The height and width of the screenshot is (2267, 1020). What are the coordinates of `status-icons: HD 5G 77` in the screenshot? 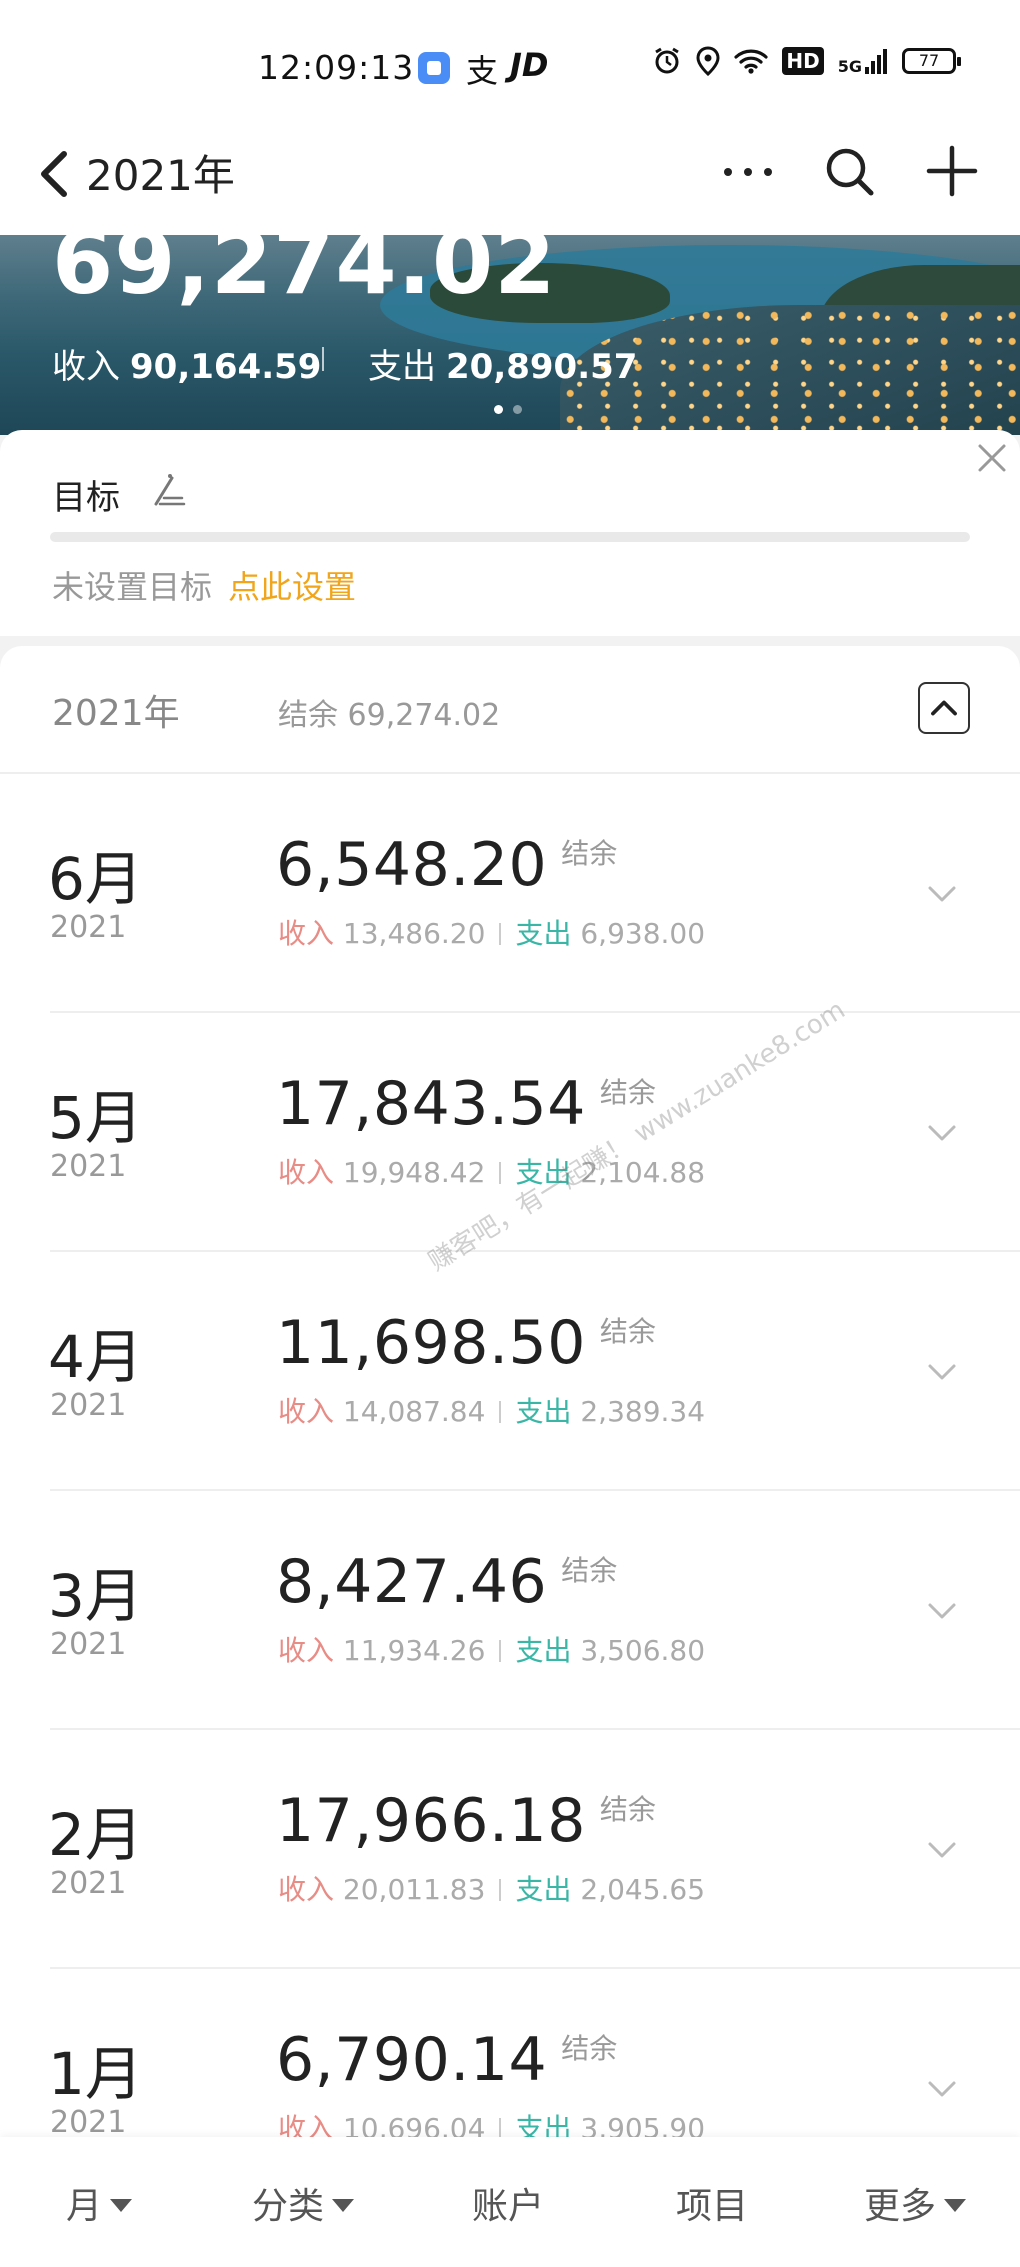 It's located at (806, 61).